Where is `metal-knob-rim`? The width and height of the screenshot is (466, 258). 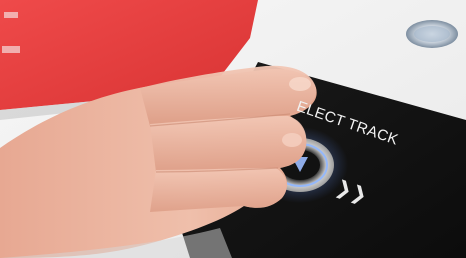 metal-knob-rim is located at coordinates (432, 34).